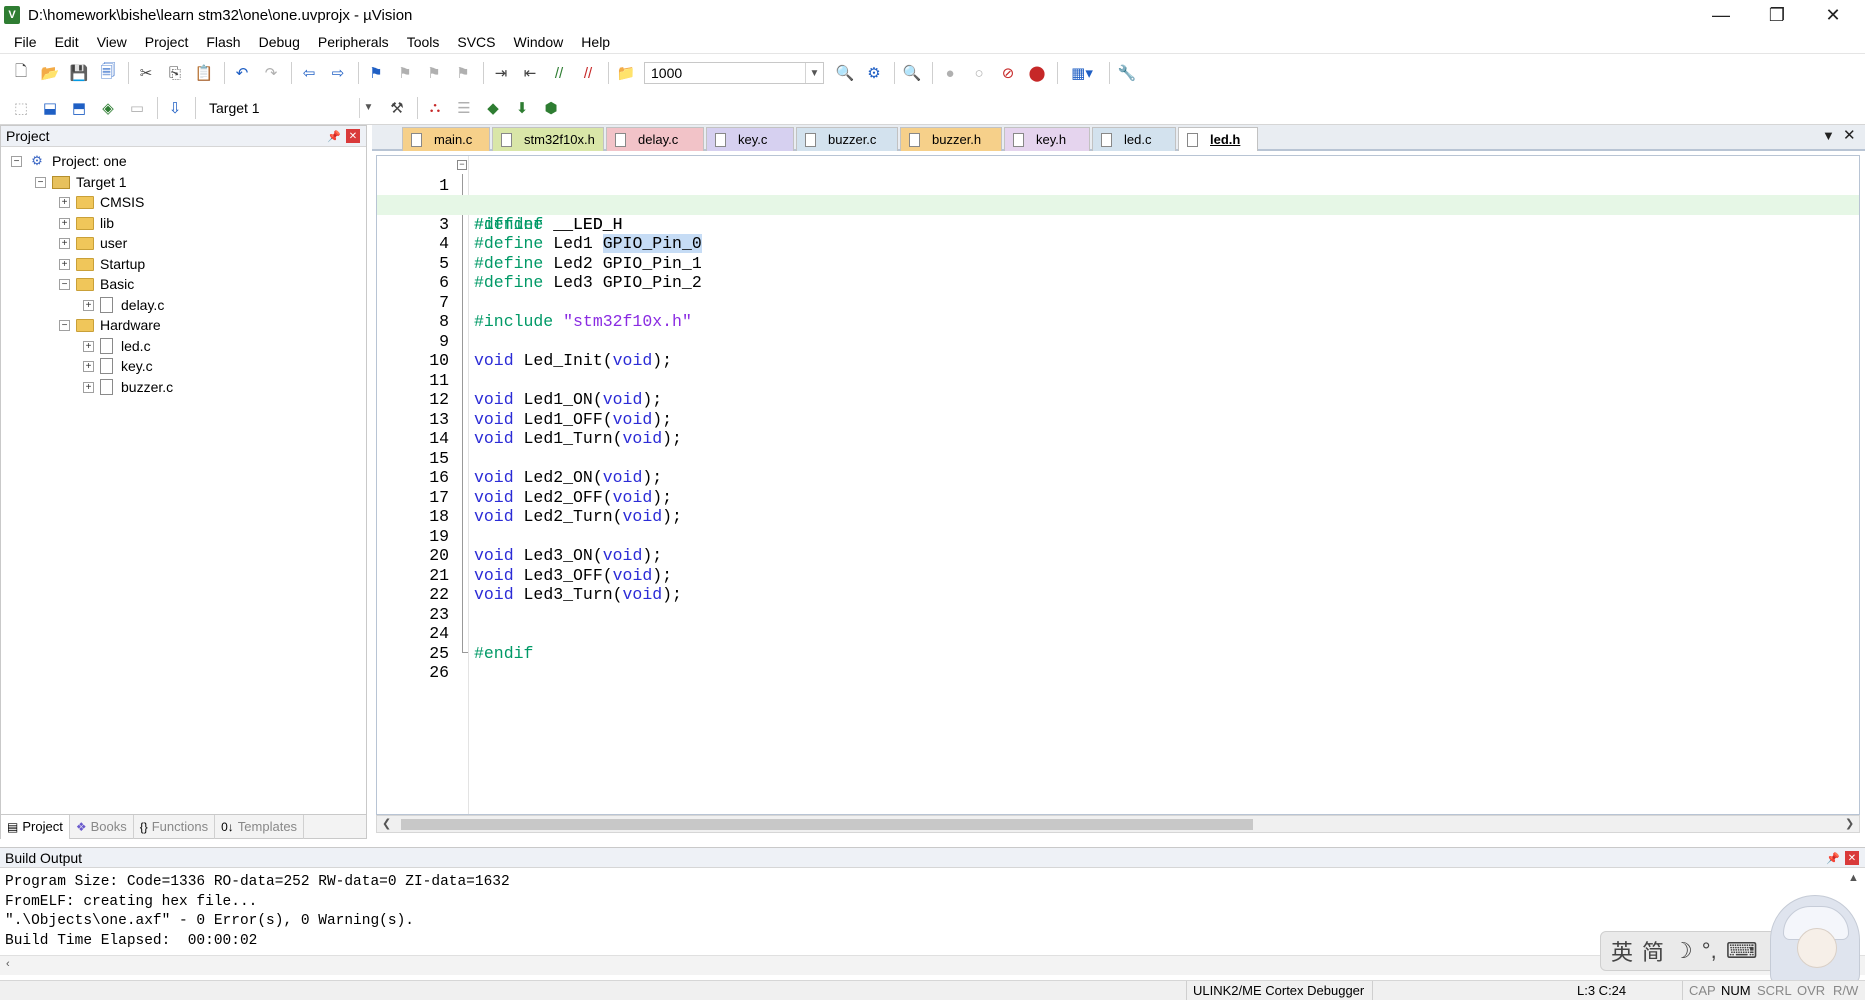 The height and width of the screenshot is (1000, 1865). I want to click on tab-key-h: key.h, so click(1047, 139).